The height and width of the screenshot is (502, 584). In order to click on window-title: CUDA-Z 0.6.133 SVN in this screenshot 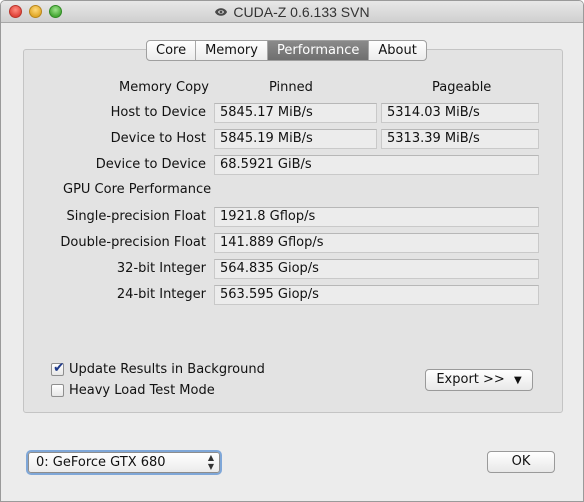, I will do `click(301, 12)`.